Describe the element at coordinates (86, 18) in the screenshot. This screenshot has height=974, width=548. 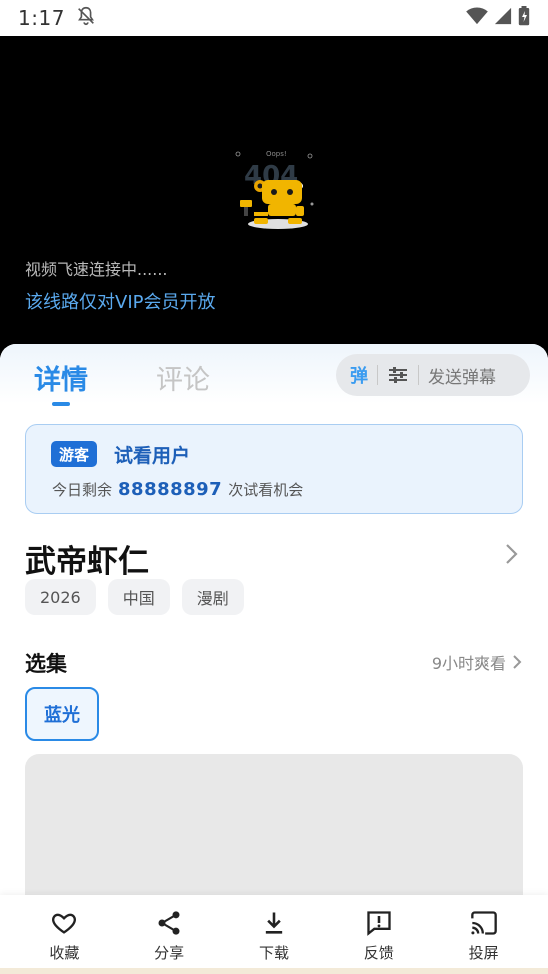
I see `notification-bell-off-icon` at that location.